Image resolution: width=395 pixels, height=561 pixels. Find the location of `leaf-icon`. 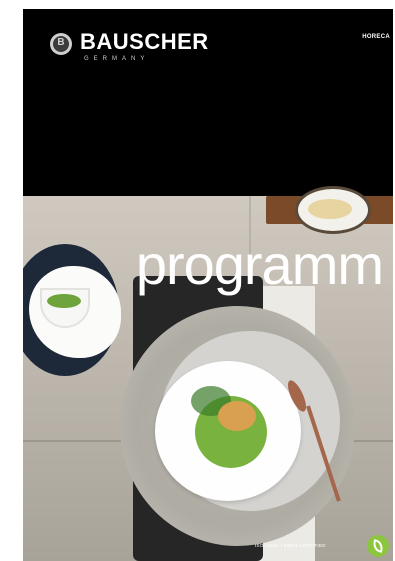

leaf-icon is located at coordinates (378, 546).